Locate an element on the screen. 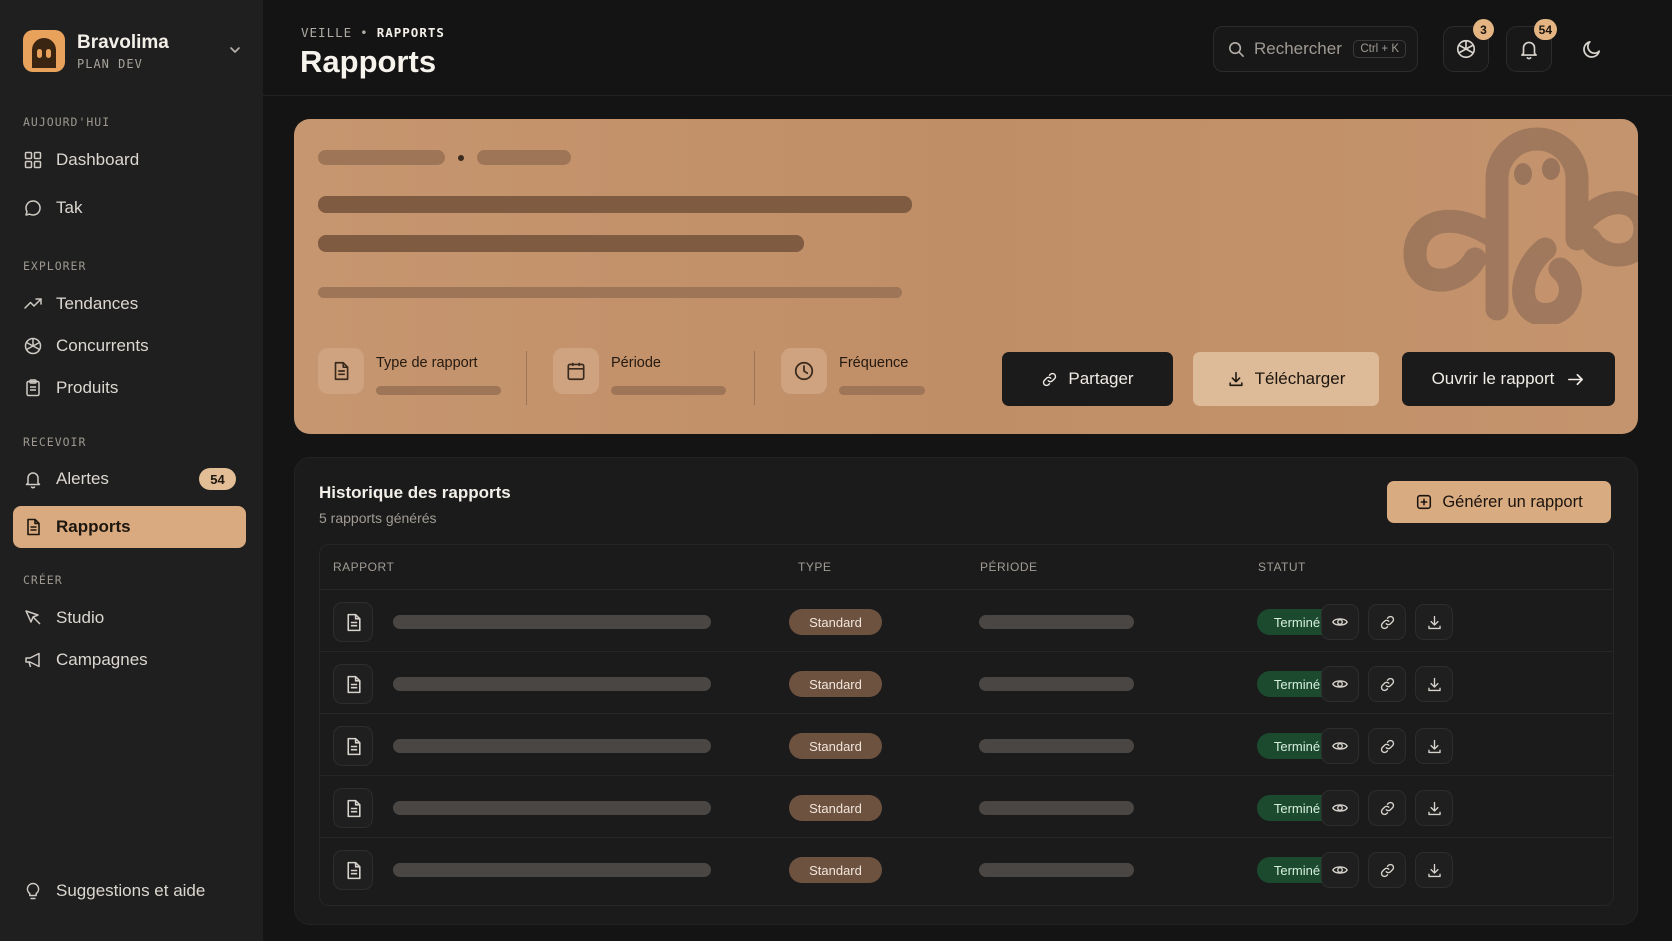 The height and width of the screenshot is (941, 1672). report-icon is located at coordinates (33, 527).